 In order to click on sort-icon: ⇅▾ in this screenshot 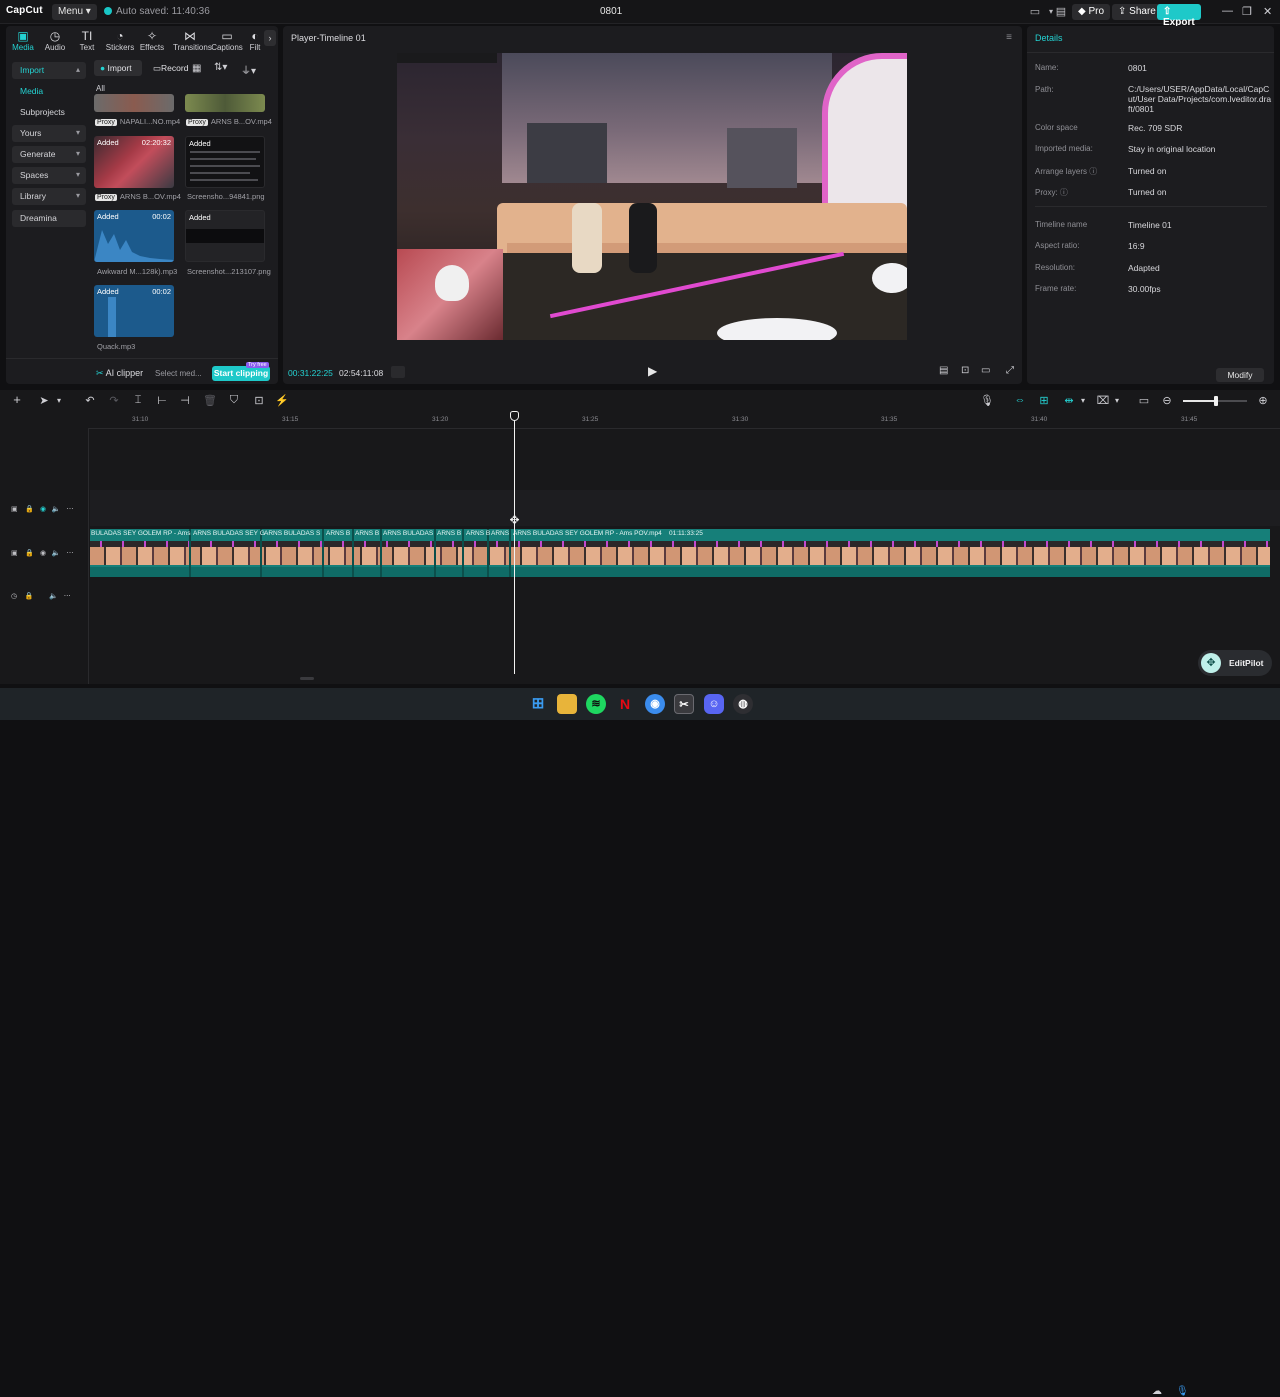, I will do `click(220, 67)`.